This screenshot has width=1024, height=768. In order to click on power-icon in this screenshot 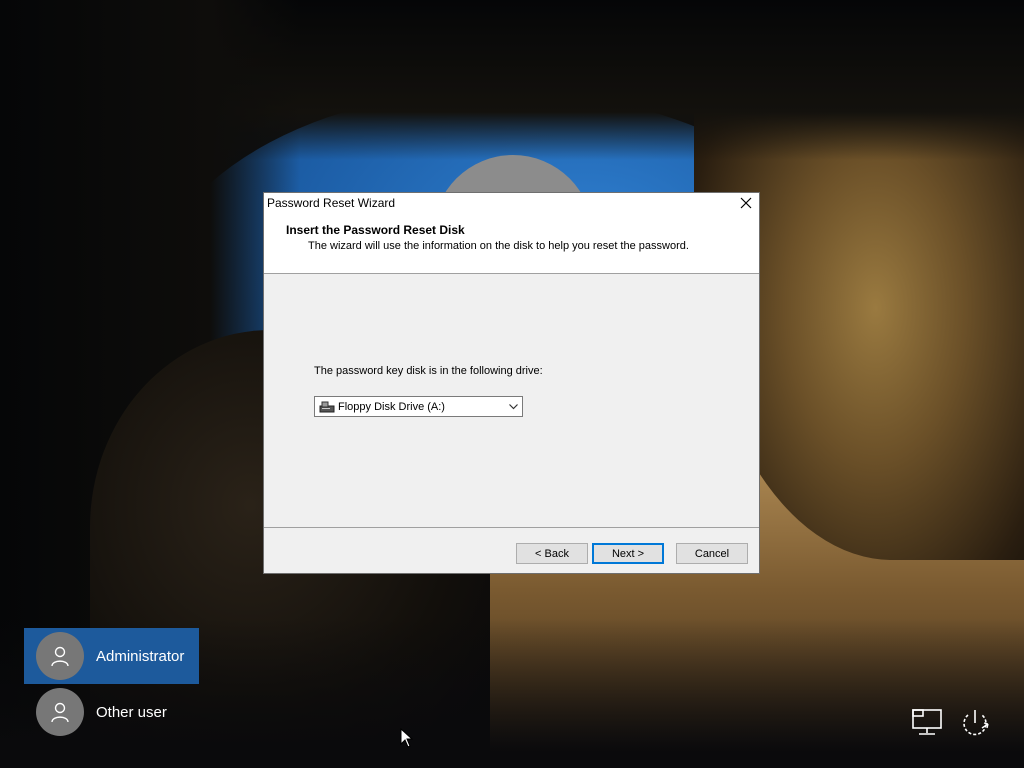, I will do `click(976, 723)`.